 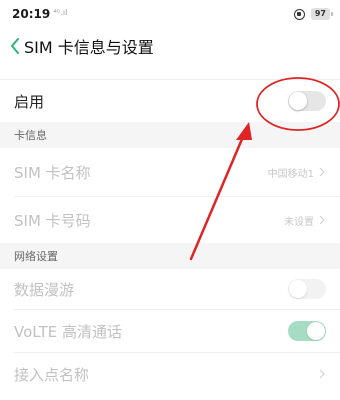 What do you see at coordinates (170, 72) in the screenshot?
I see `header-gap` at bounding box center [170, 72].